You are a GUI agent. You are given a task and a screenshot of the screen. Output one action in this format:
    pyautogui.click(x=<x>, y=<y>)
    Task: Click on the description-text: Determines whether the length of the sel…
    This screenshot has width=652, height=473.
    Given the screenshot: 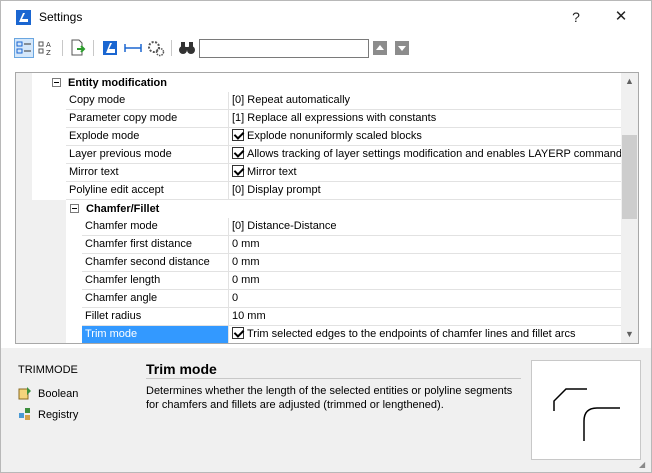 What is the action you would take?
    pyautogui.click(x=329, y=398)
    